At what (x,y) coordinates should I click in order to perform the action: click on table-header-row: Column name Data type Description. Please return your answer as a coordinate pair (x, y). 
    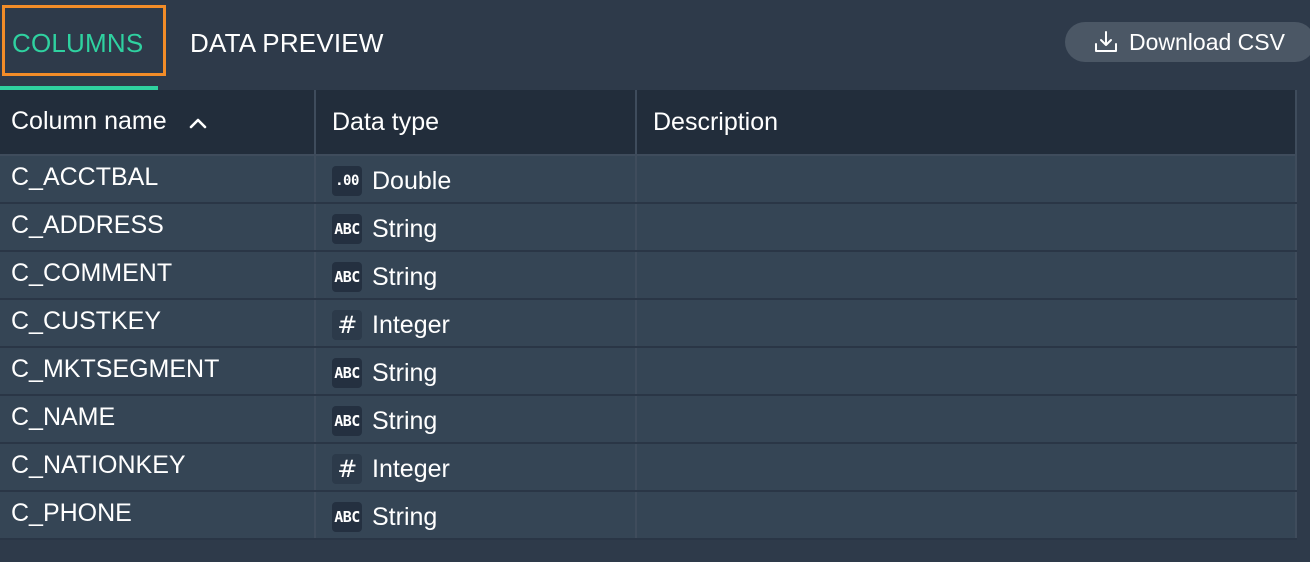
    Looking at the image, I should click on (648, 123).